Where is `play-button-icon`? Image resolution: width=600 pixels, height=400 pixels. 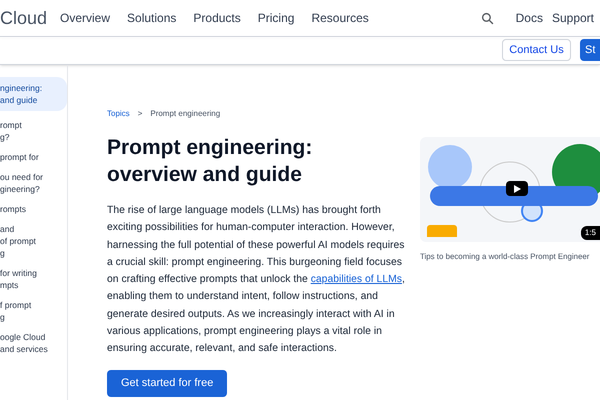 play-button-icon is located at coordinates (517, 188).